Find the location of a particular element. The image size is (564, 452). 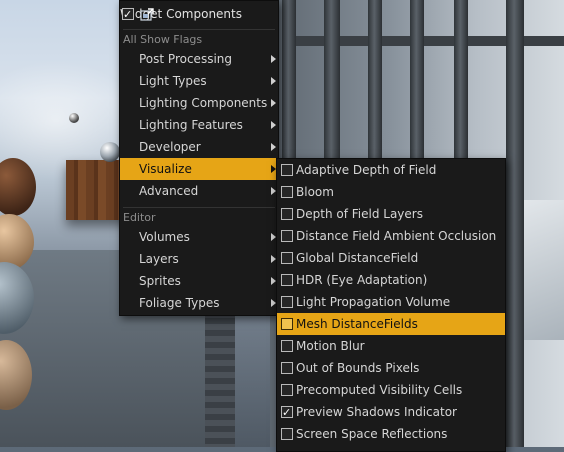

menu-item-light-types: Light Types is located at coordinates (199, 81).